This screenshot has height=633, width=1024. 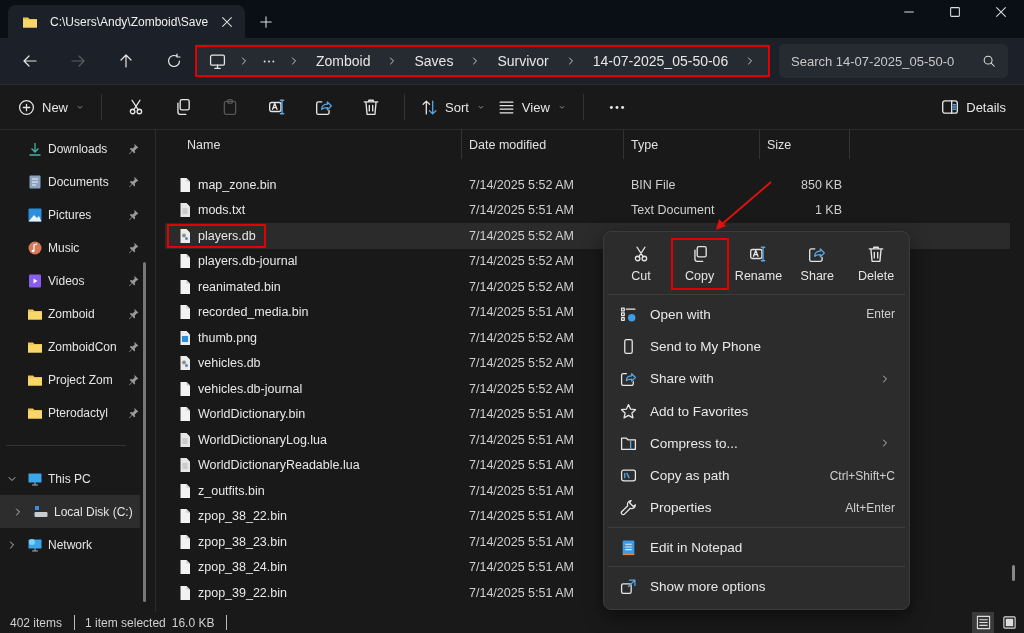 What do you see at coordinates (989, 61) in the screenshot?
I see `search-icon` at bounding box center [989, 61].